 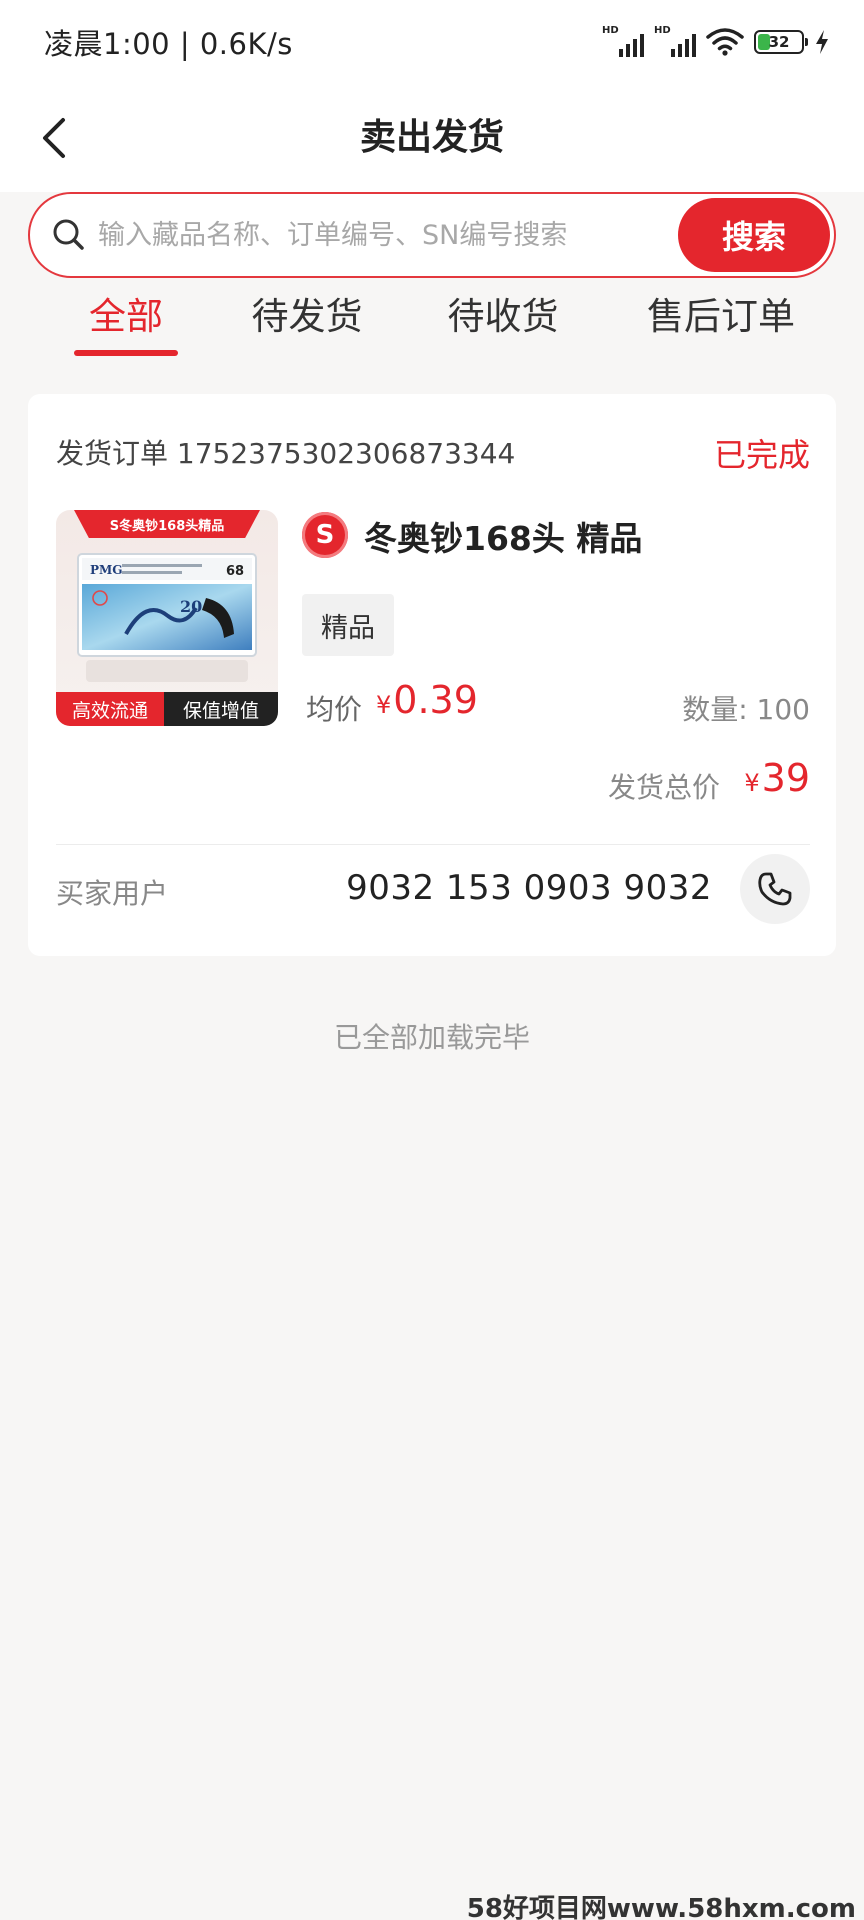 I want to click on phone-icon, so click(x=775, y=889).